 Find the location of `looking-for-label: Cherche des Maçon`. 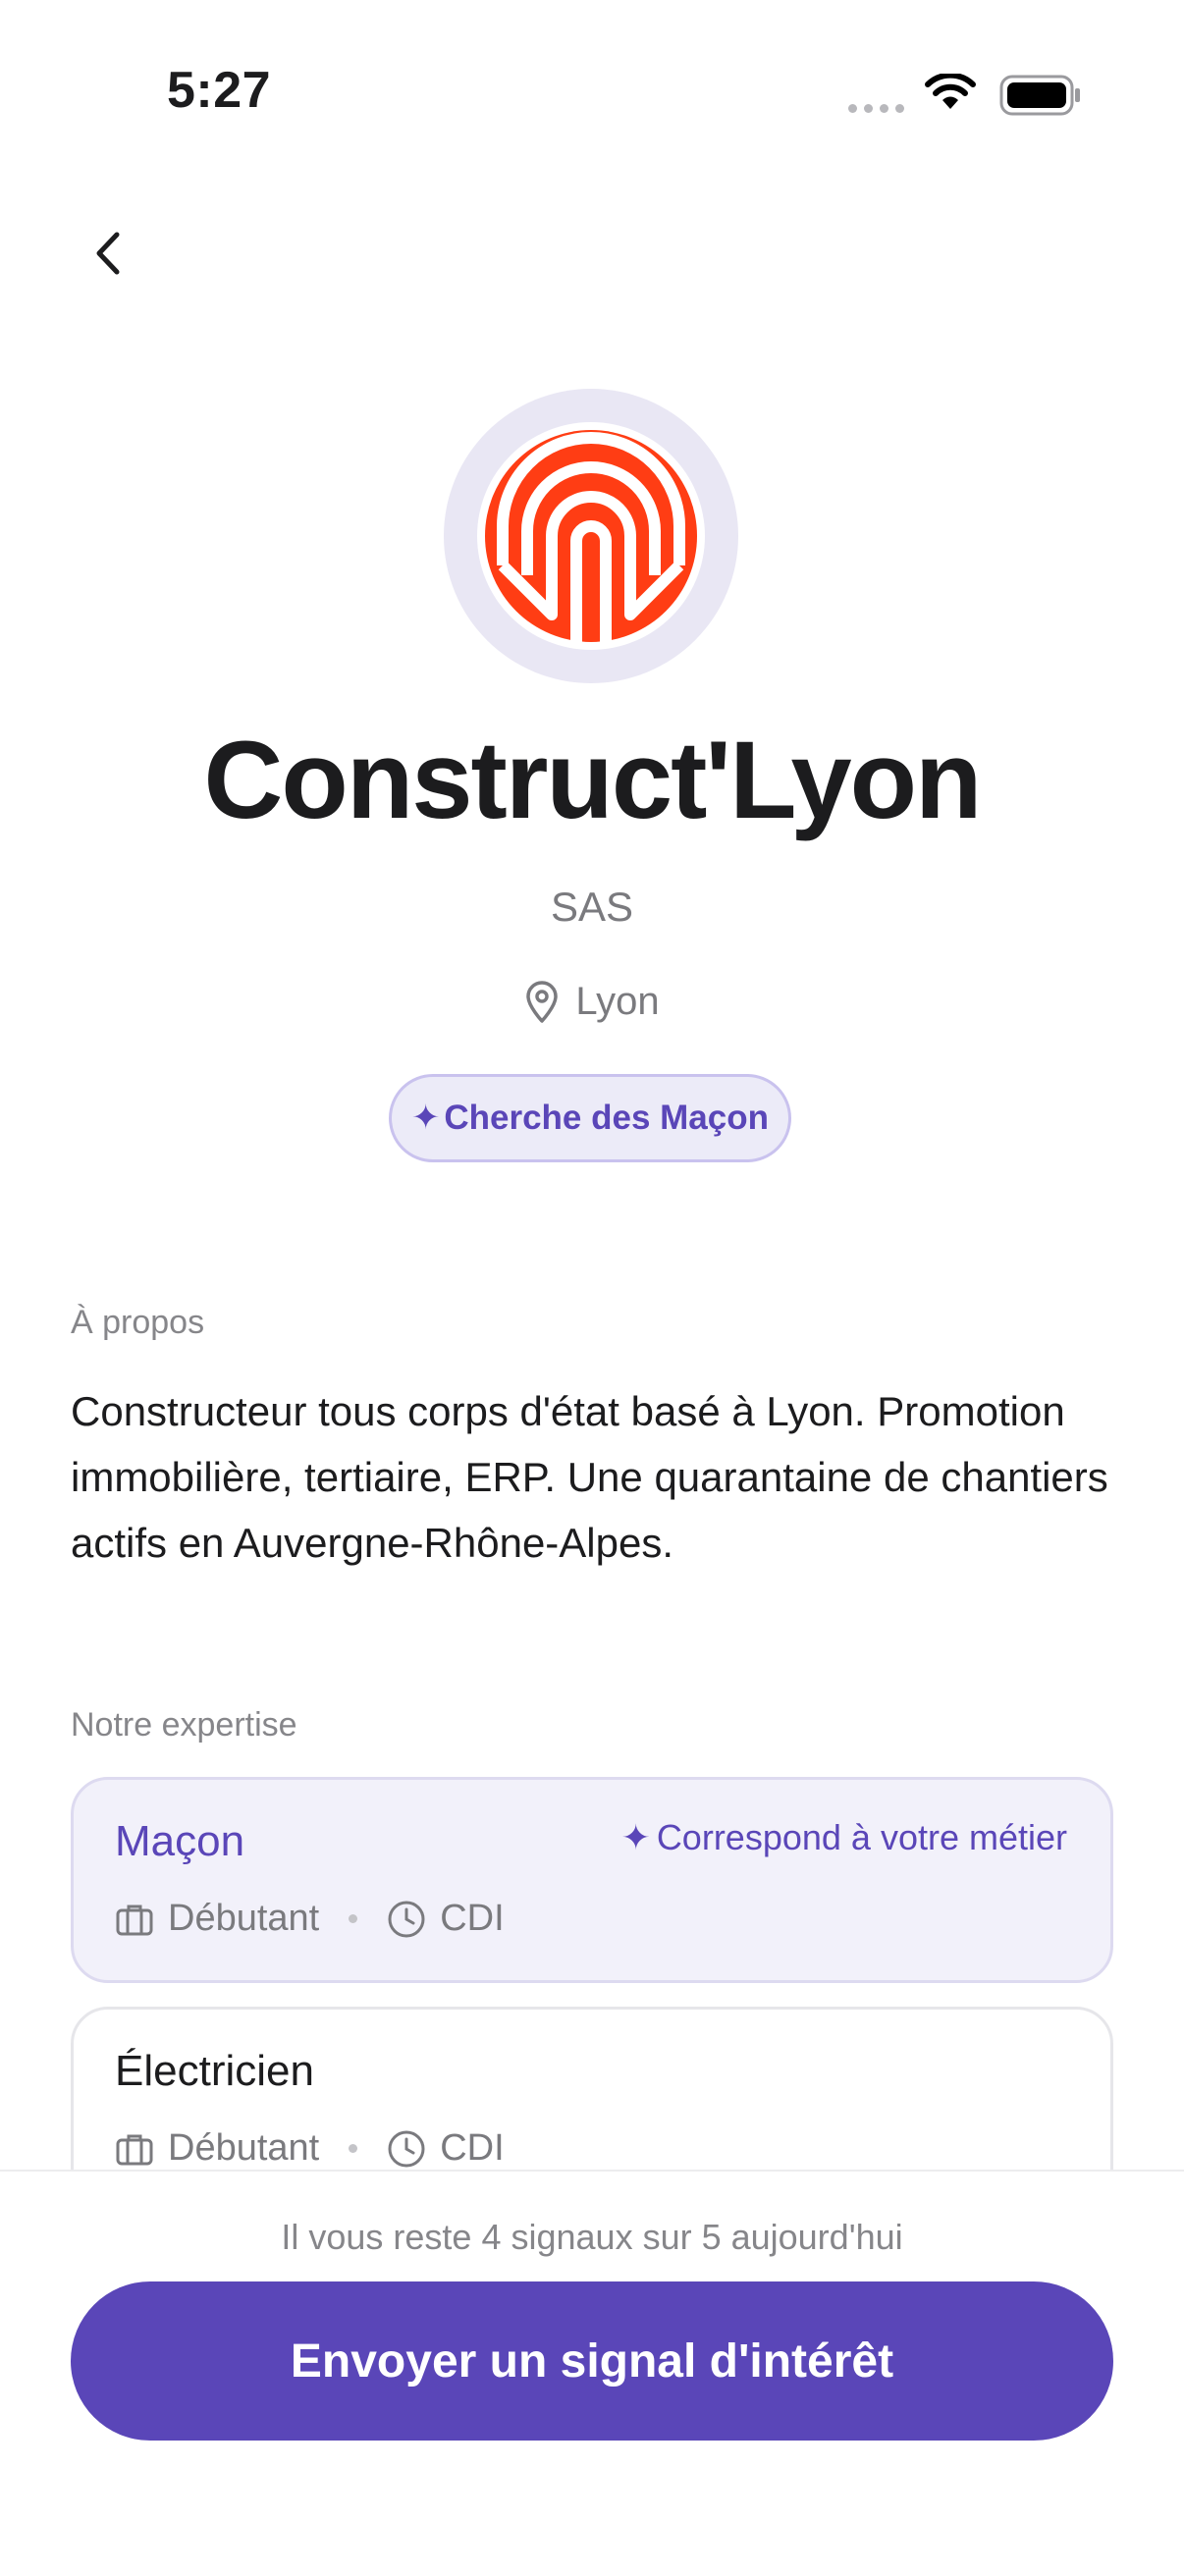

looking-for-label: Cherche des Maçon is located at coordinates (606, 1118).